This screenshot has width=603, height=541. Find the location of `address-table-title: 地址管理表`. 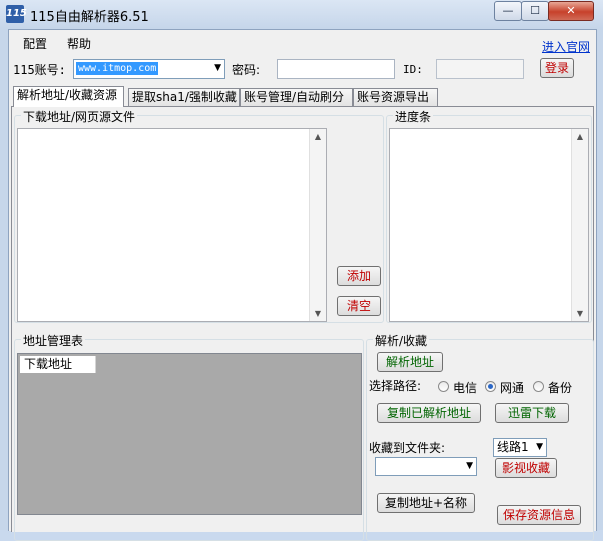

address-table-title: 地址管理表 is located at coordinates (53, 340).